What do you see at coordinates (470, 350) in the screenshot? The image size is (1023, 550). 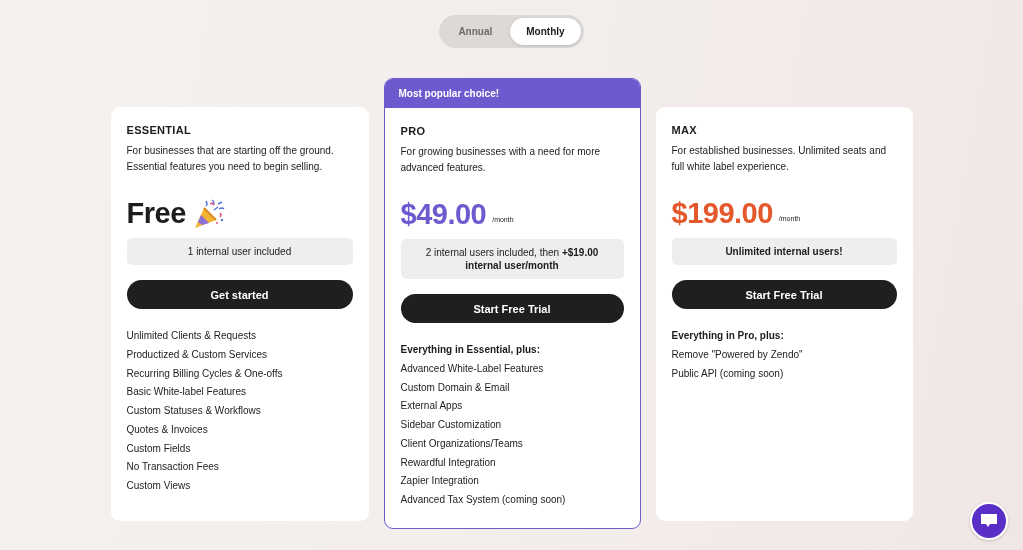 I see `features-heading: Everything in Essential, plus:` at bounding box center [470, 350].